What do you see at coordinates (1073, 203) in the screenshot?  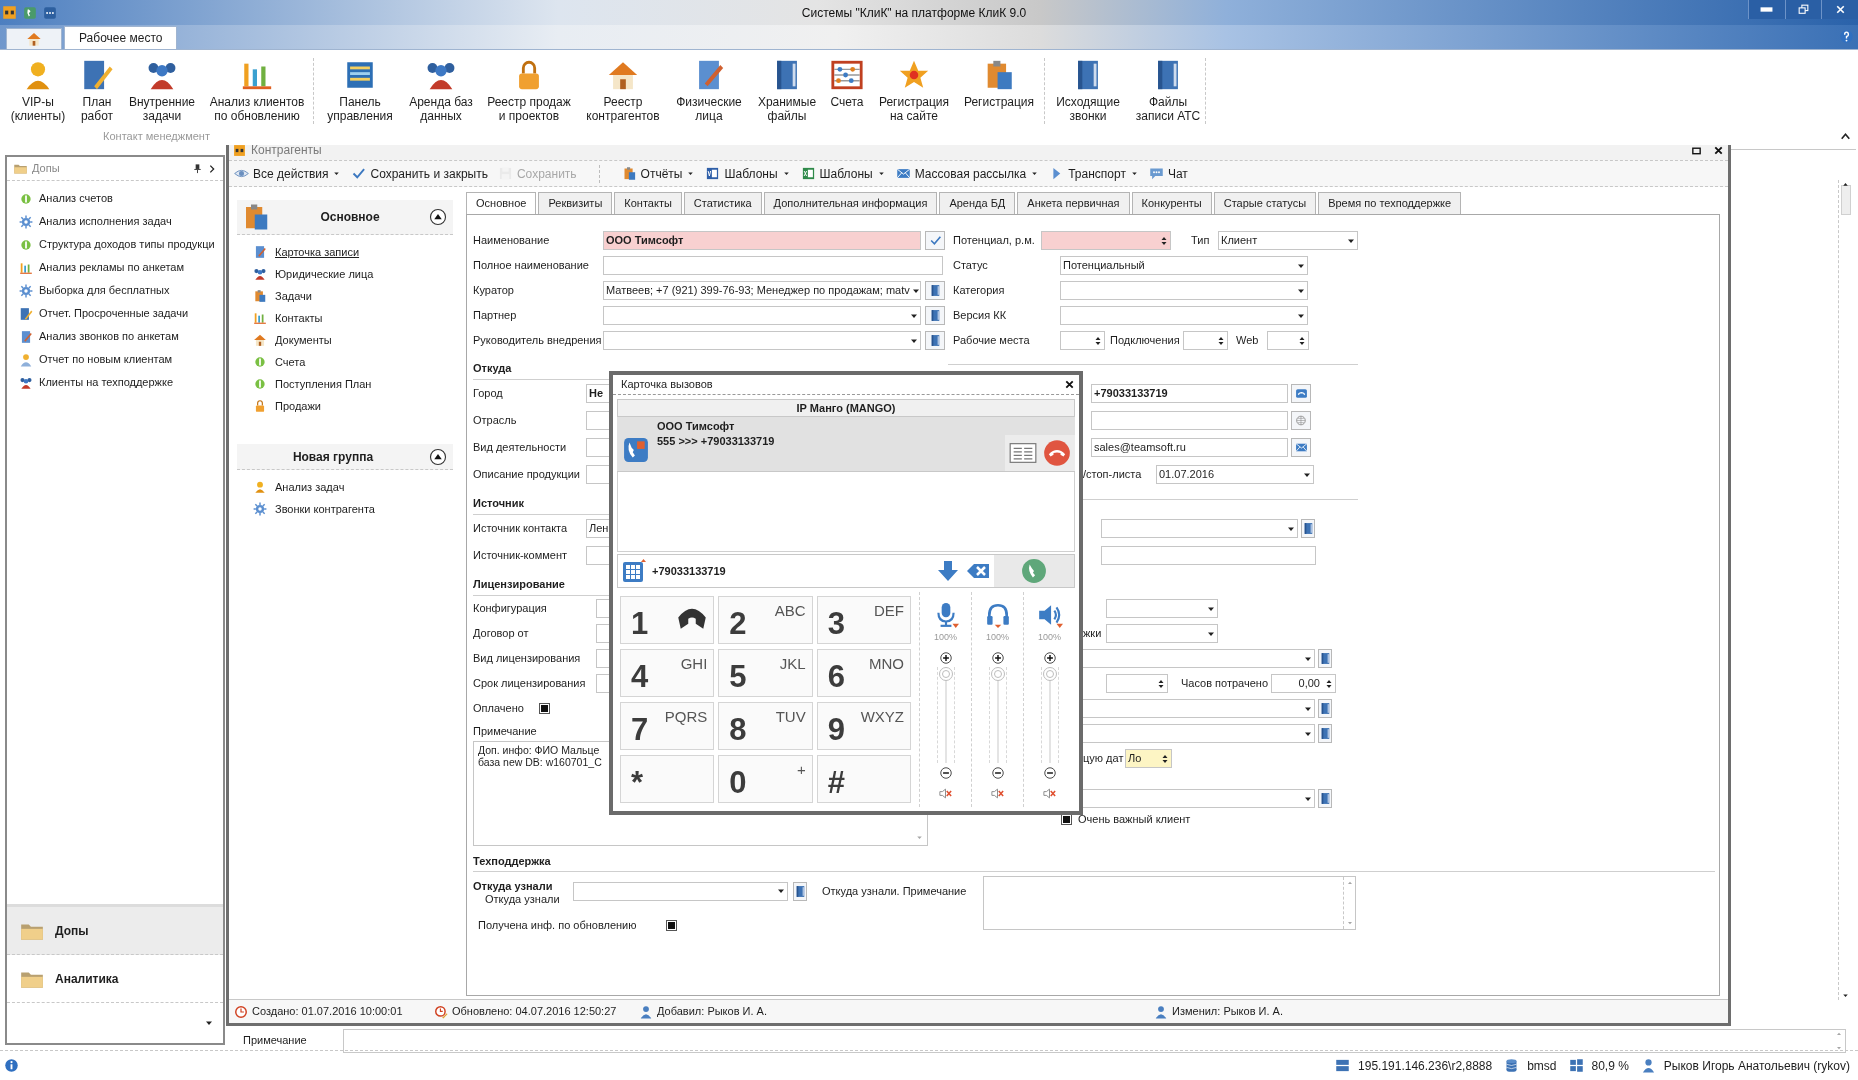 I see `tab: Анкета первичная` at bounding box center [1073, 203].